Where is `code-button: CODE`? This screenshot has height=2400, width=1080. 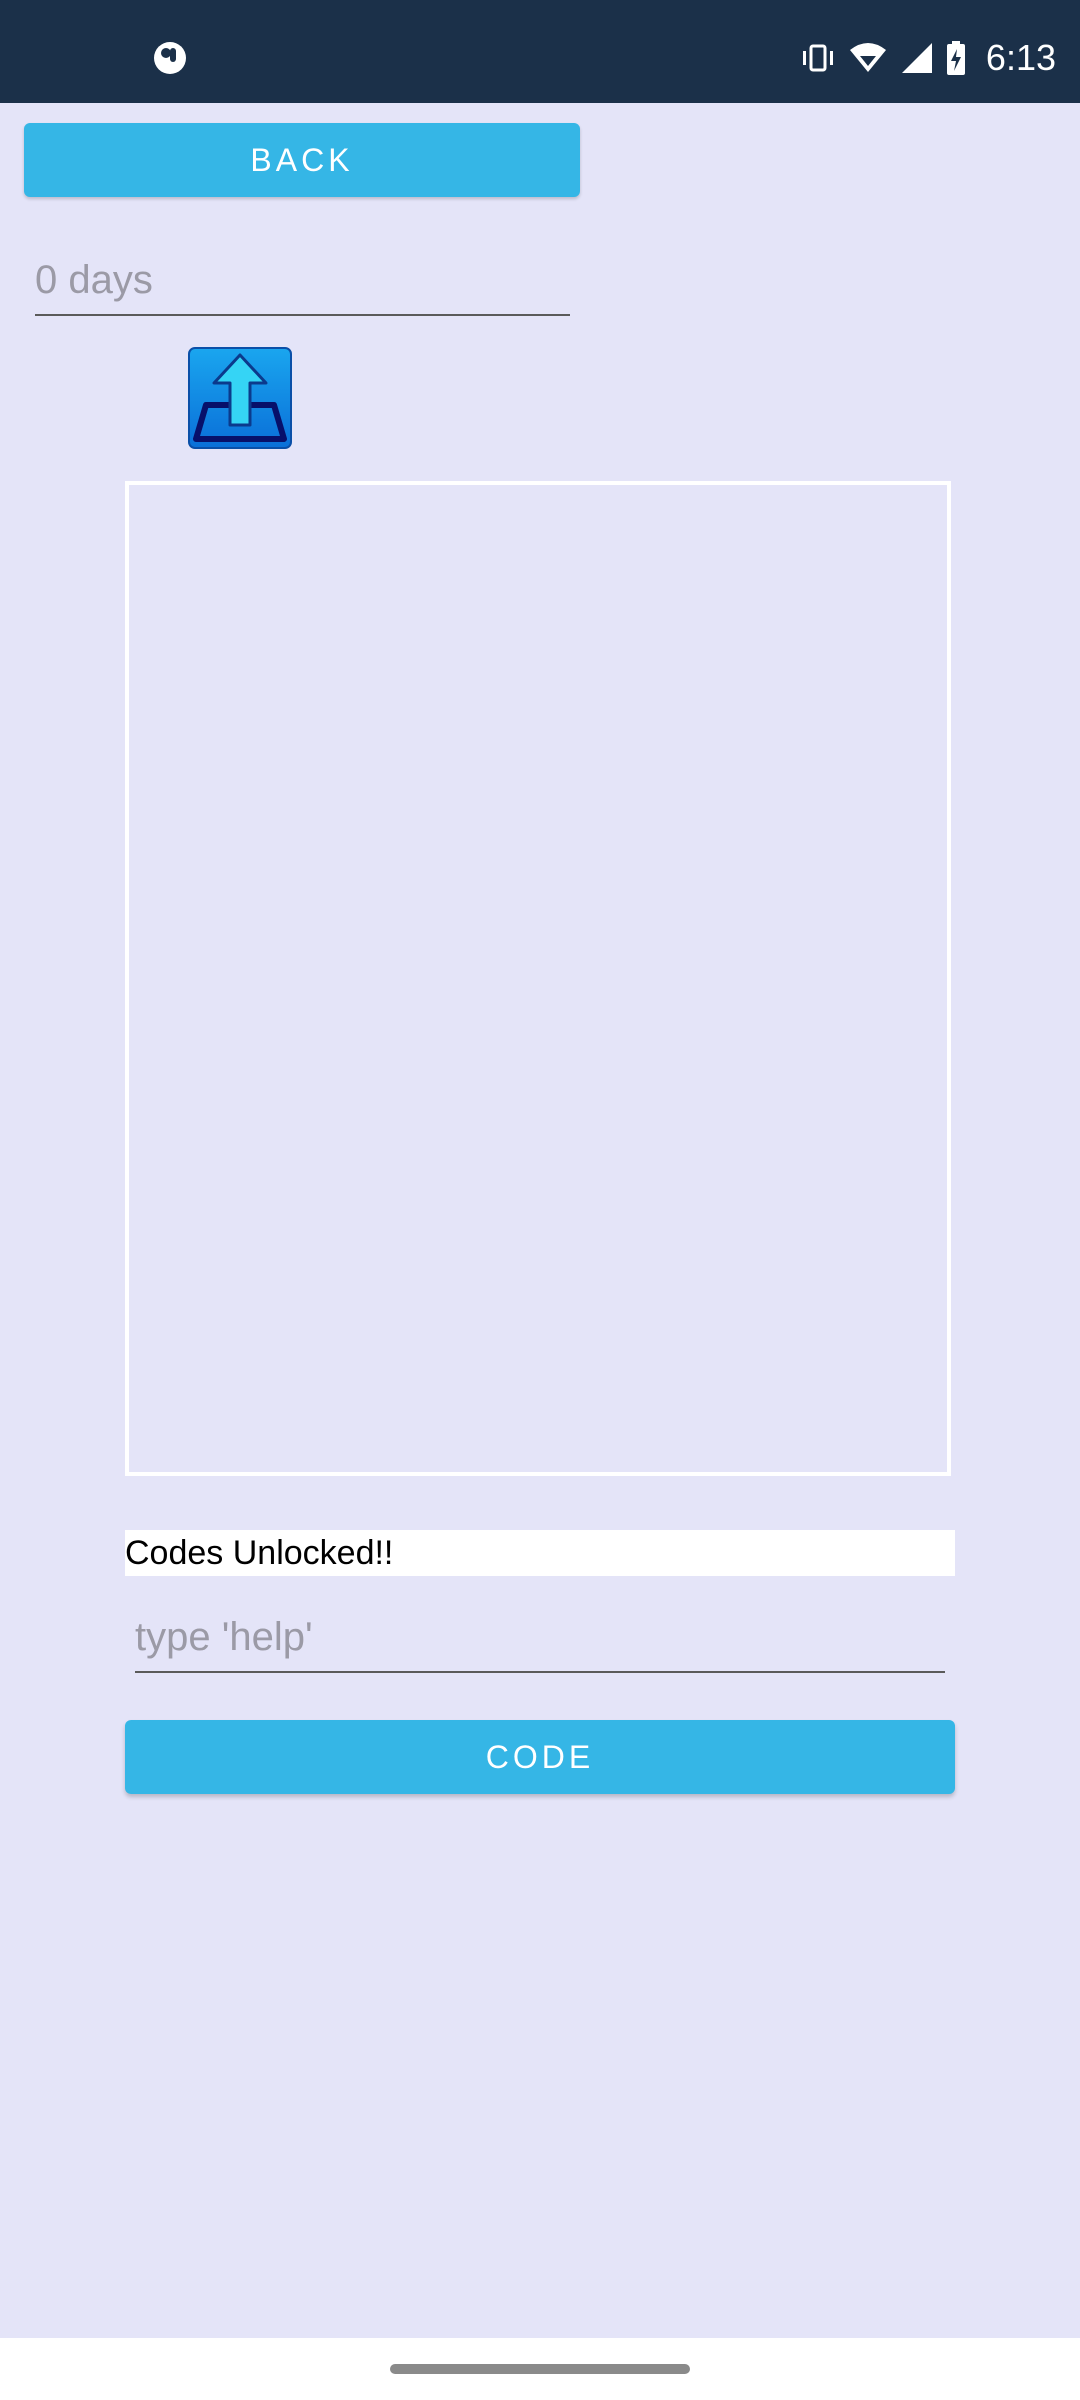 code-button: CODE is located at coordinates (540, 1757).